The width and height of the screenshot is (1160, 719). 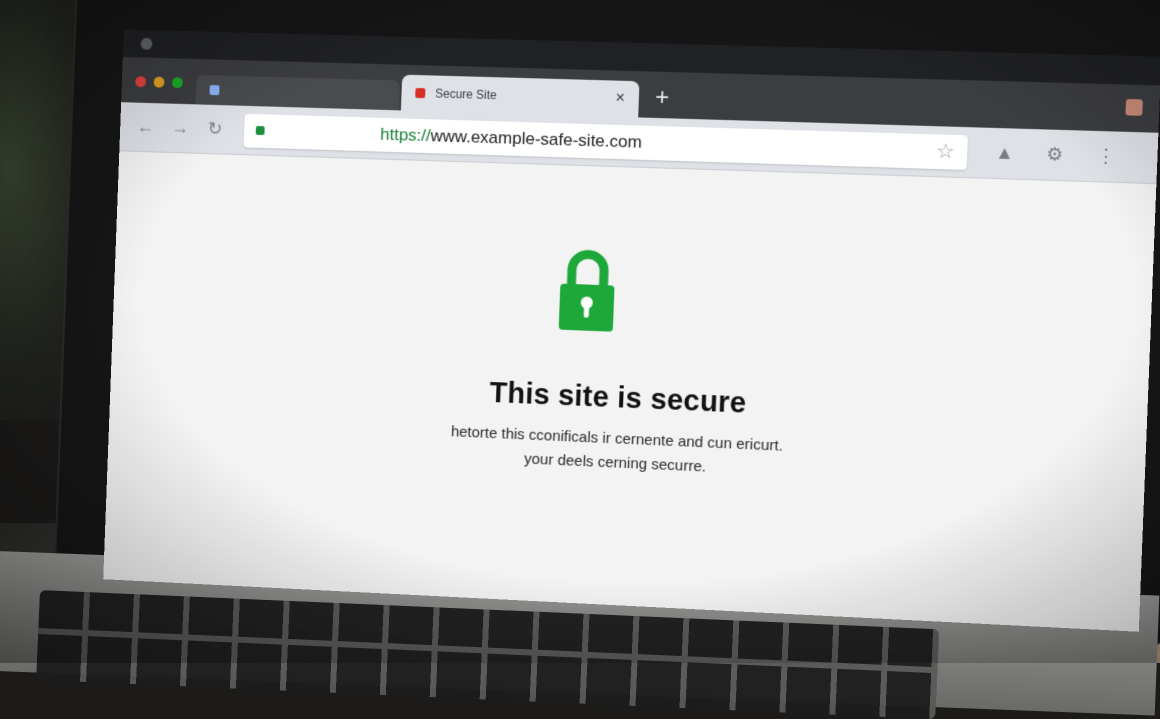 What do you see at coordinates (145, 127) in the screenshot?
I see `back-arrow-icon: ←` at bounding box center [145, 127].